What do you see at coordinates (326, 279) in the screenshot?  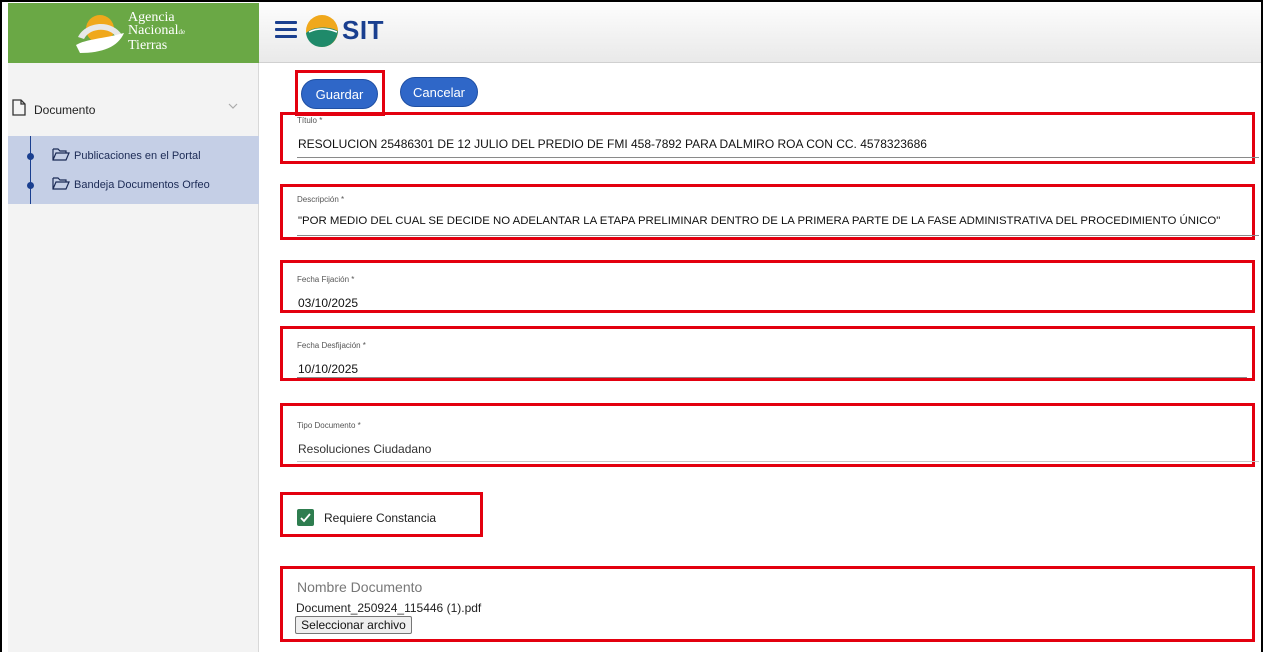 I see `fecha-fijacion-label: Fecha Fijación *` at bounding box center [326, 279].